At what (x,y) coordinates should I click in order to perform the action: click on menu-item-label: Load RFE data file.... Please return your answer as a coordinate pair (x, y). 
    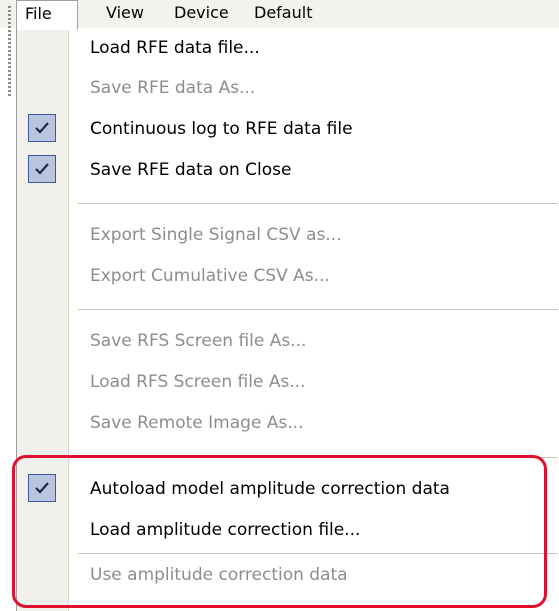
    Looking at the image, I should click on (175, 48).